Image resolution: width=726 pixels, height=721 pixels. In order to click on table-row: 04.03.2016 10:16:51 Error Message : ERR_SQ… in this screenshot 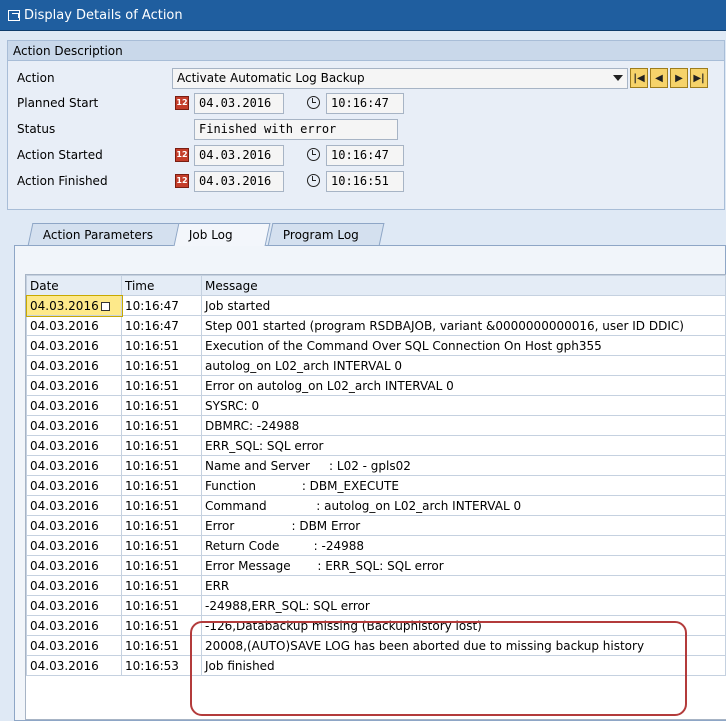, I will do `click(376, 565)`.